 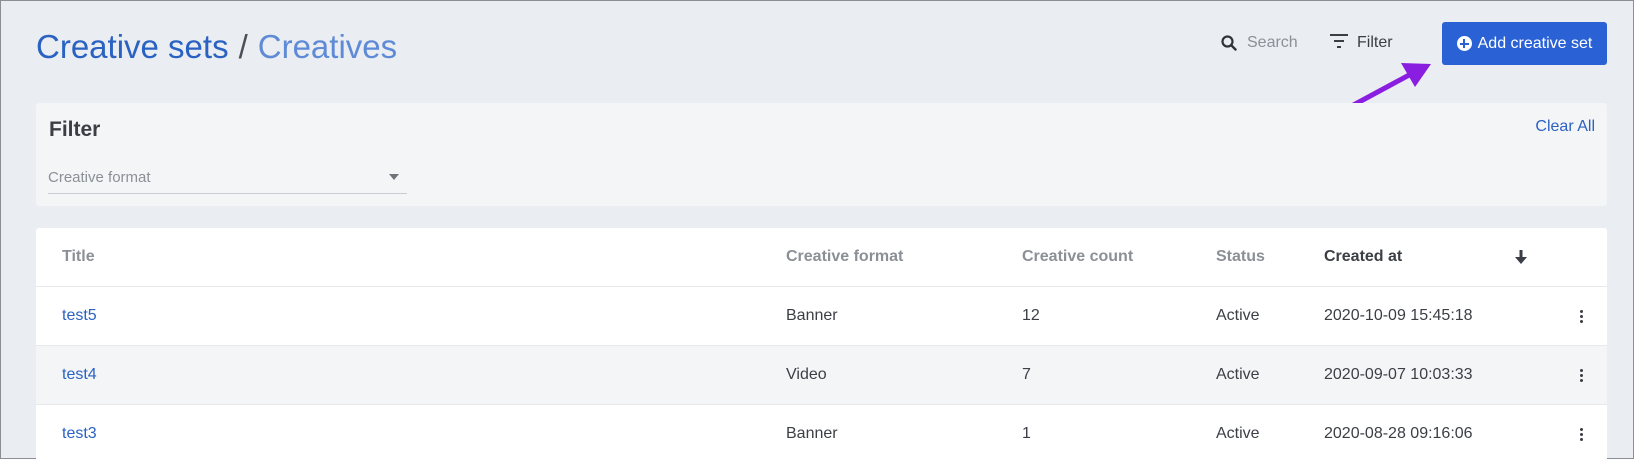 I want to click on breadcrumb-creatives: Creatives, so click(x=327, y=46).